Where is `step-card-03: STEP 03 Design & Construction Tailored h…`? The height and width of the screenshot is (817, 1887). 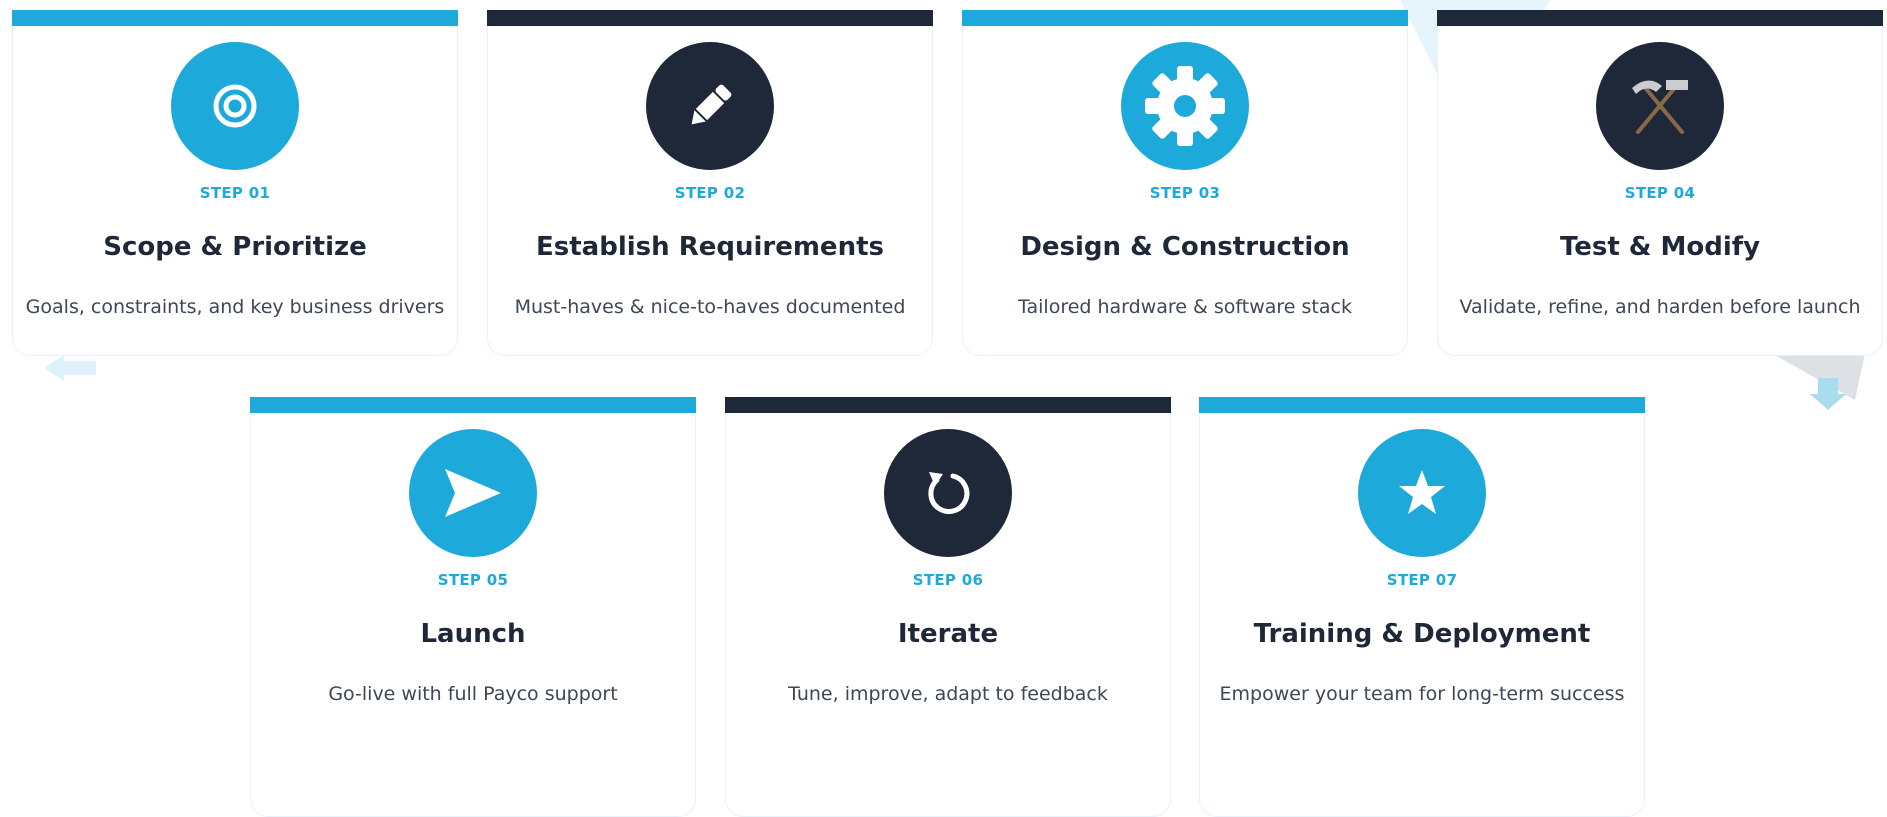
step-card-03: STEP 03 Design & Construction Tailored h… is located at coordinates (1185, 183).